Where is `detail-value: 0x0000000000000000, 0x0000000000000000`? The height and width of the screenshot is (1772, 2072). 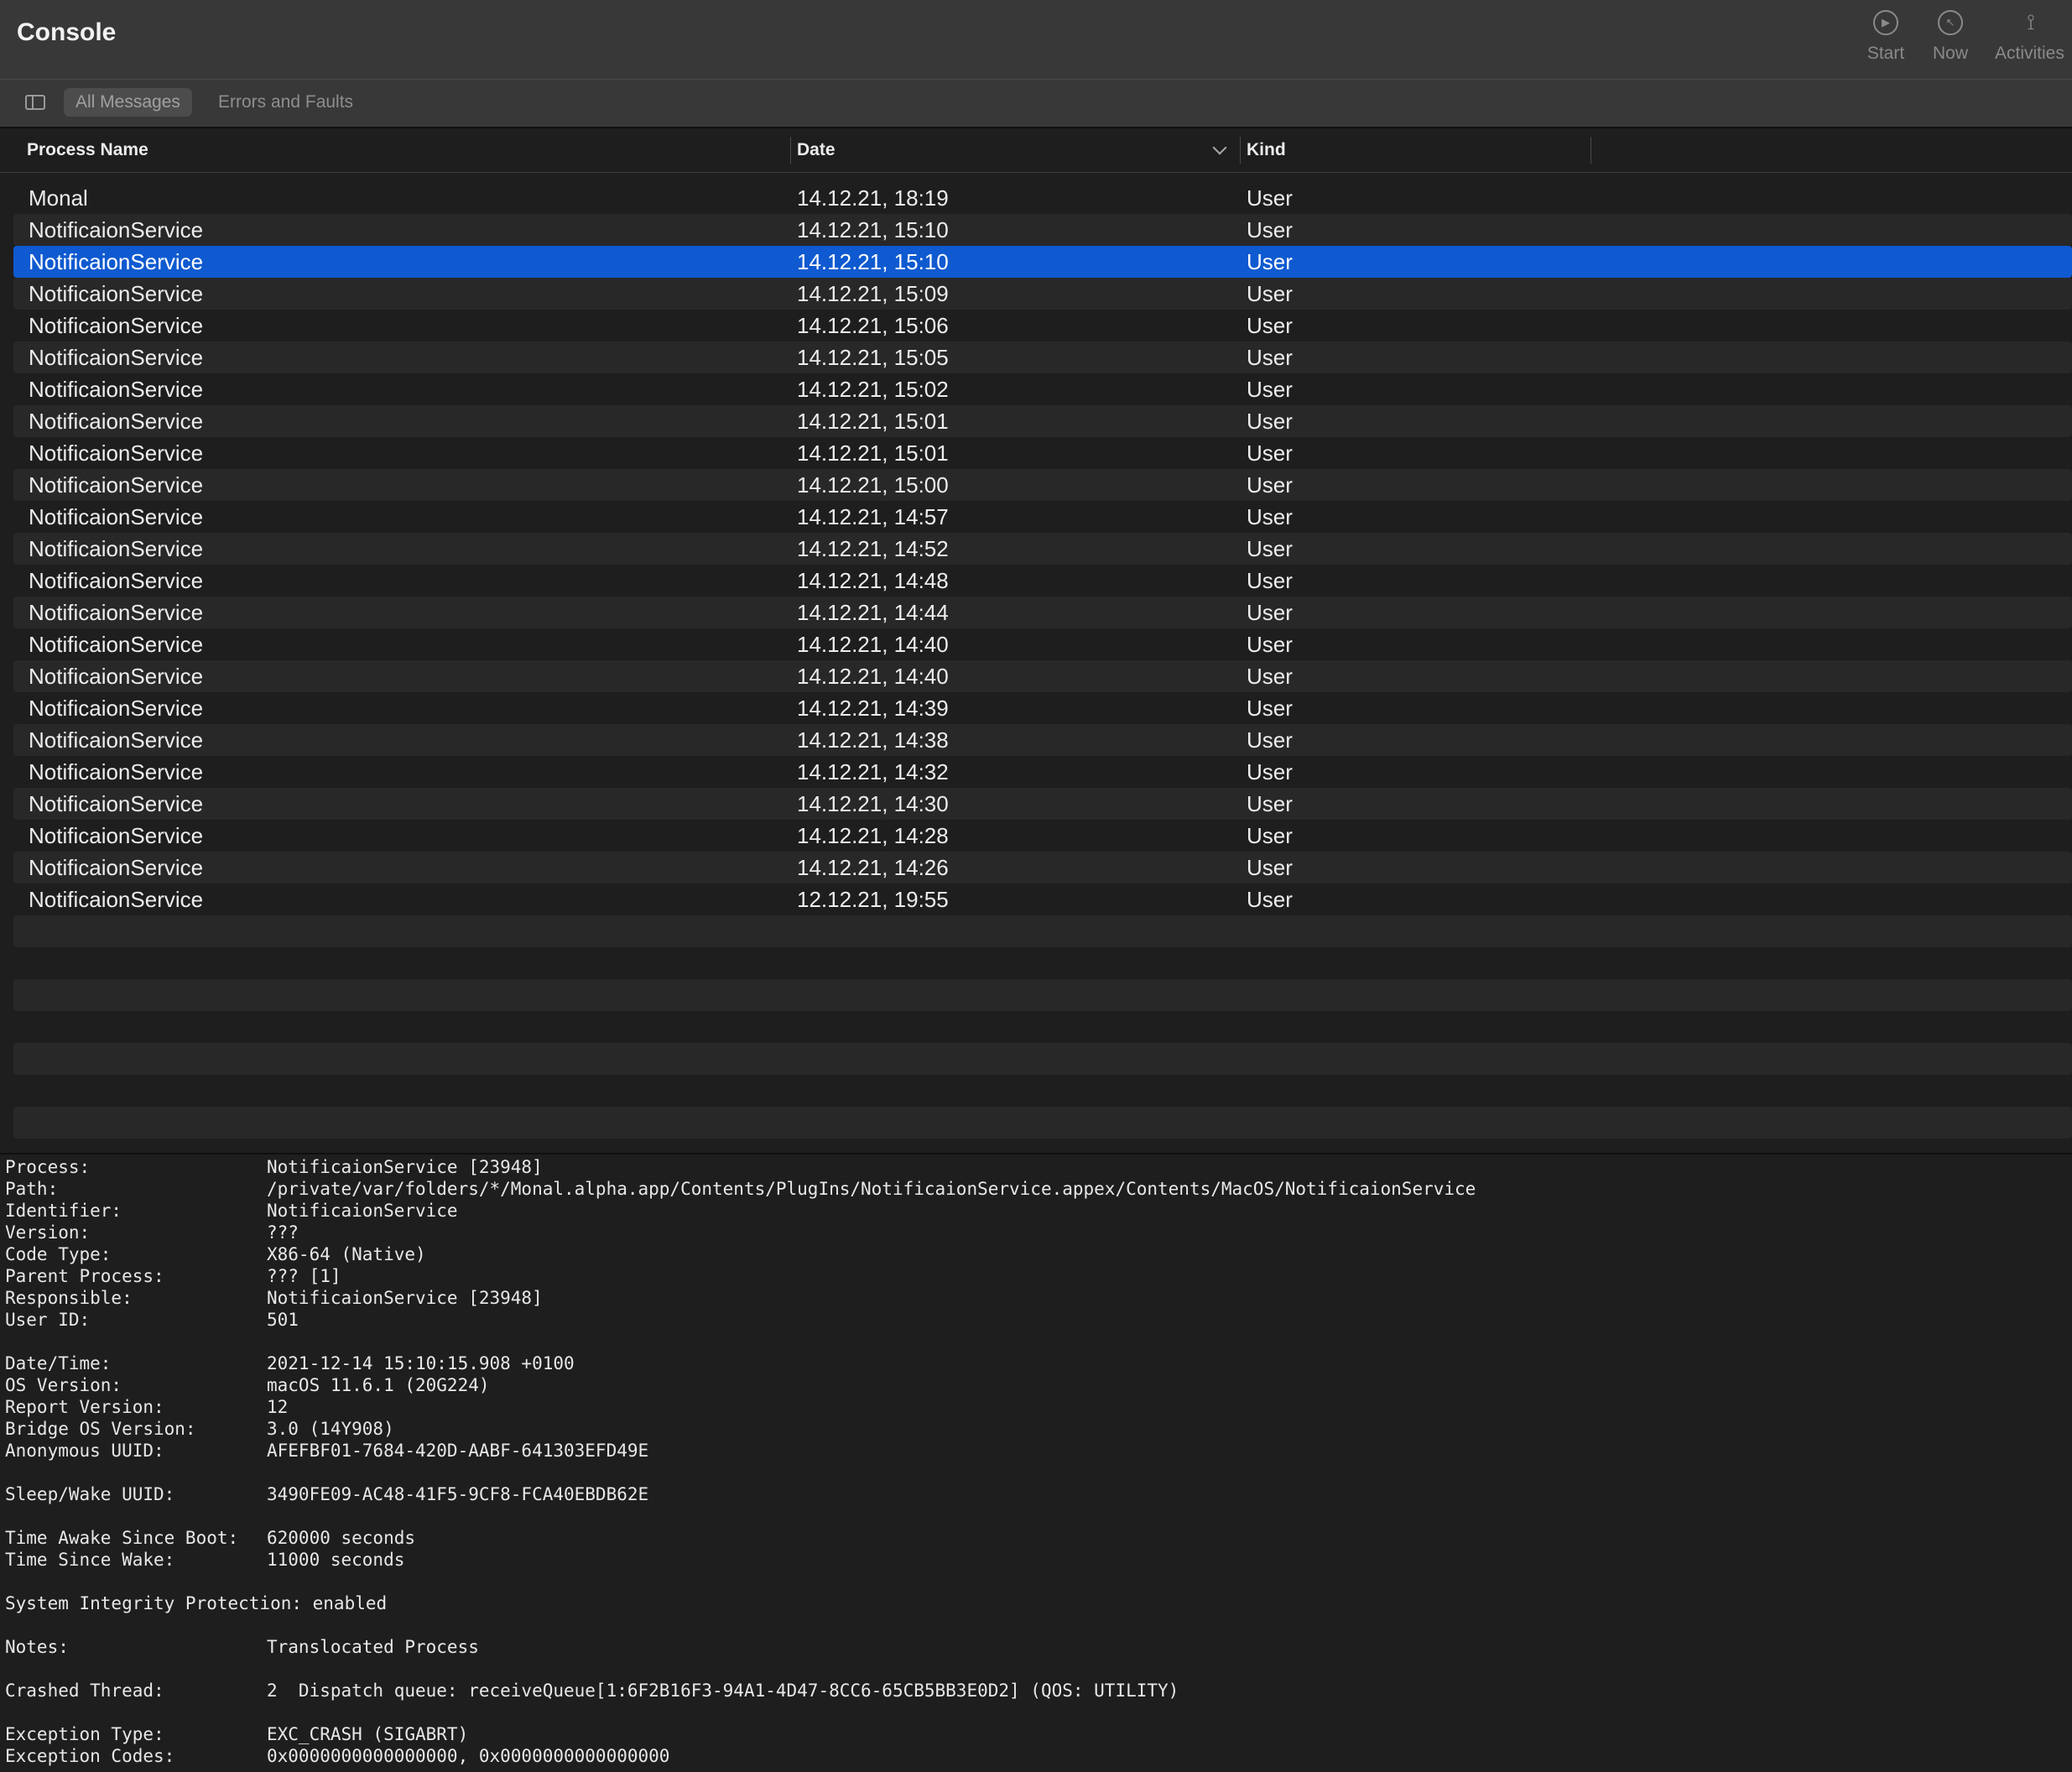 detail-value: 0x0000000000000000, 0x0000000000000000 is located at coordinates (468, 1756).